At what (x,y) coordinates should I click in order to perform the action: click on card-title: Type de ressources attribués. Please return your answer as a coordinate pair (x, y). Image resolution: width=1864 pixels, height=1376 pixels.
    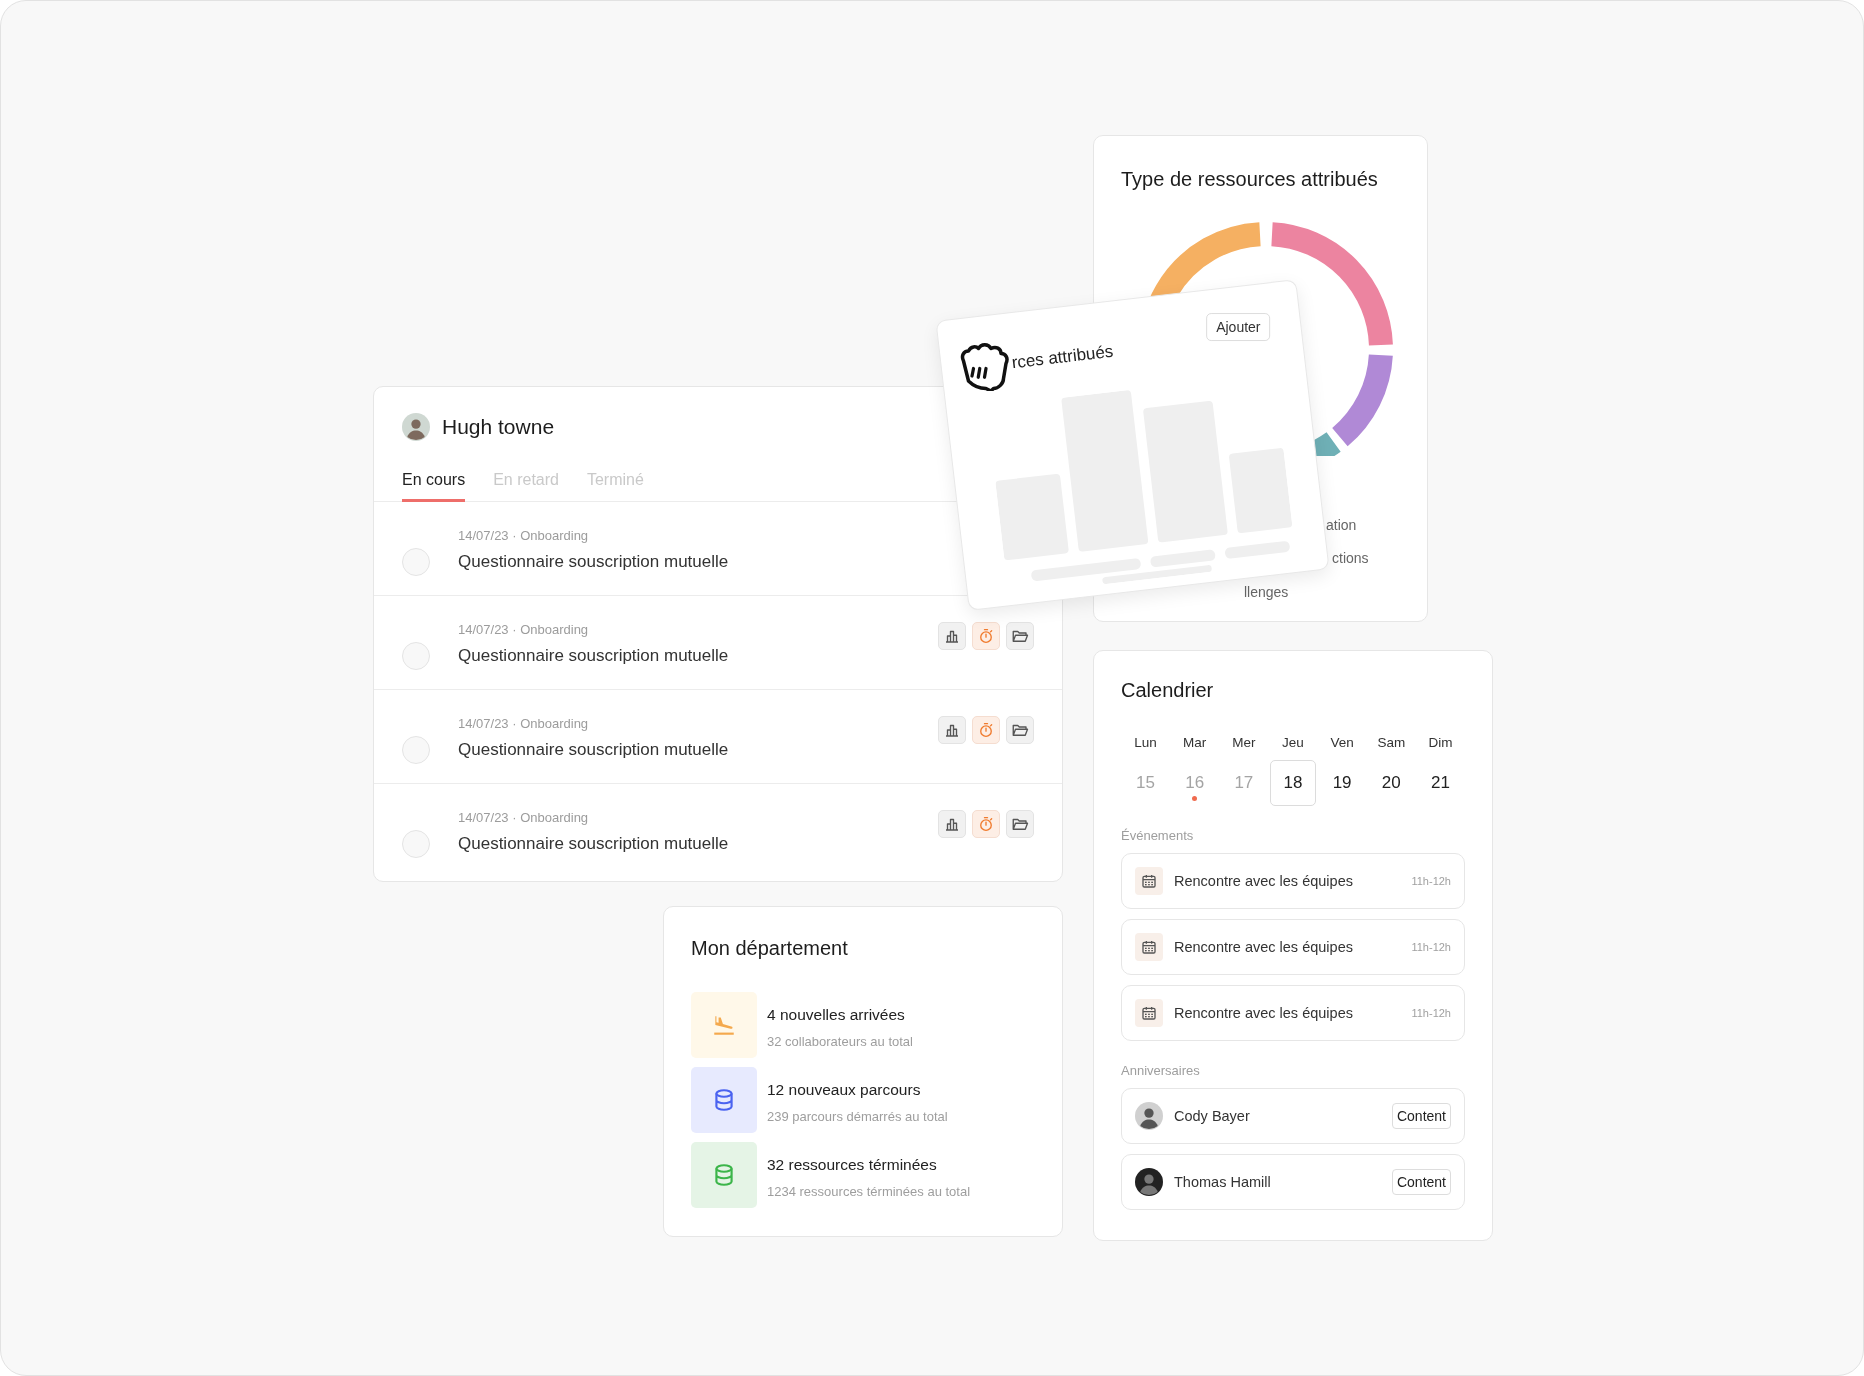
    Looking at the image, I should click on (1249, 179).